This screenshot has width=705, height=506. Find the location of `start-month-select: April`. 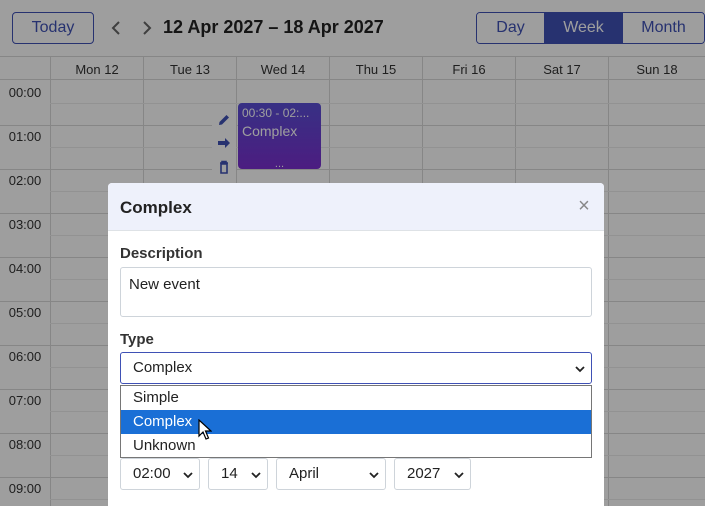

start-month-select: April is located at coordinates (331, 474).